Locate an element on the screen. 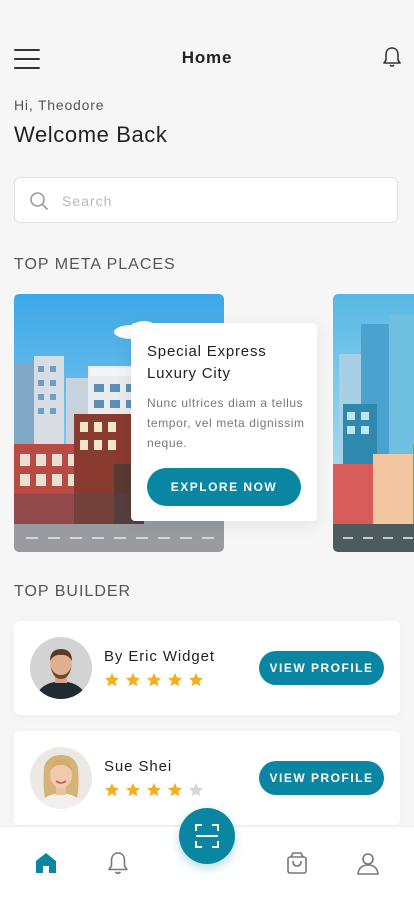 This screenshot has height=897, width=414. builder-name: By Eric Widget is located at coordinates (159, 656).